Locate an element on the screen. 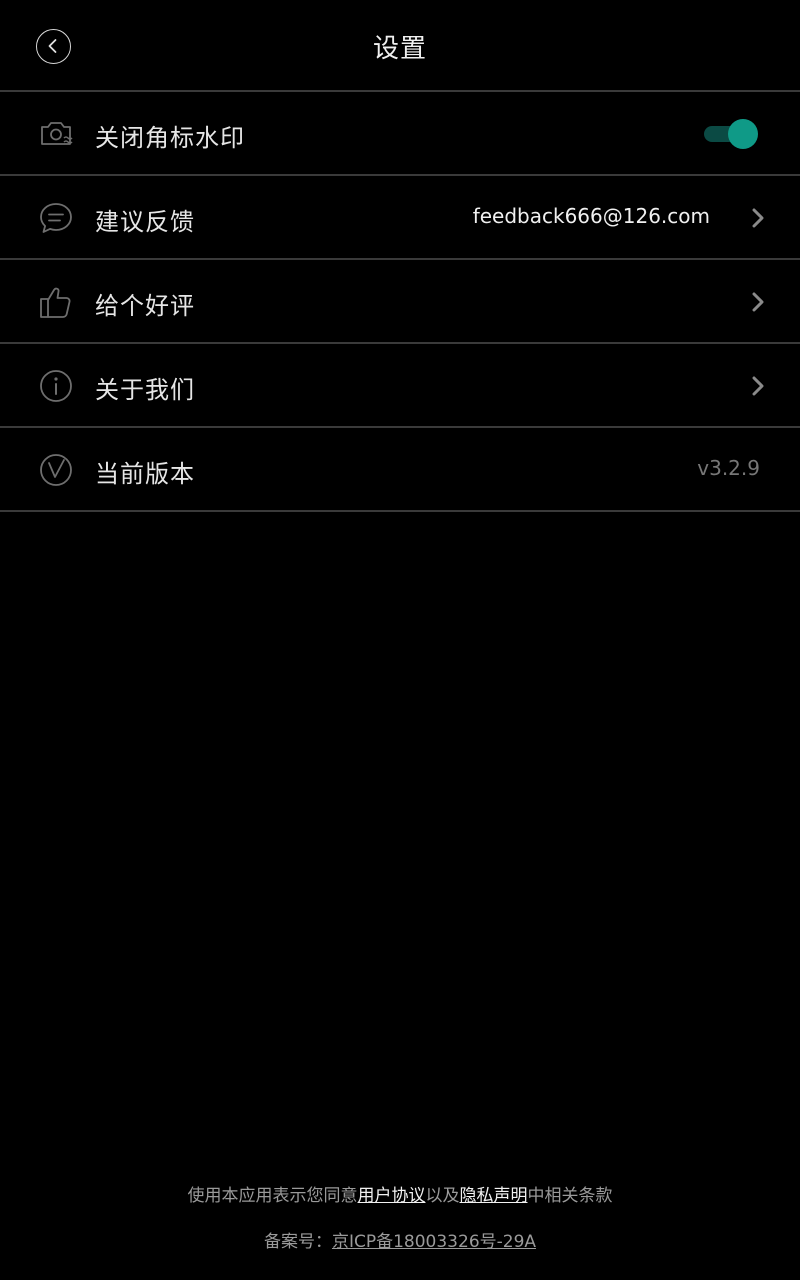 The width and height of the screenshot is (800, 1280). agreement-suffix: 中相关条款 is located at coordinates (570, 1196).